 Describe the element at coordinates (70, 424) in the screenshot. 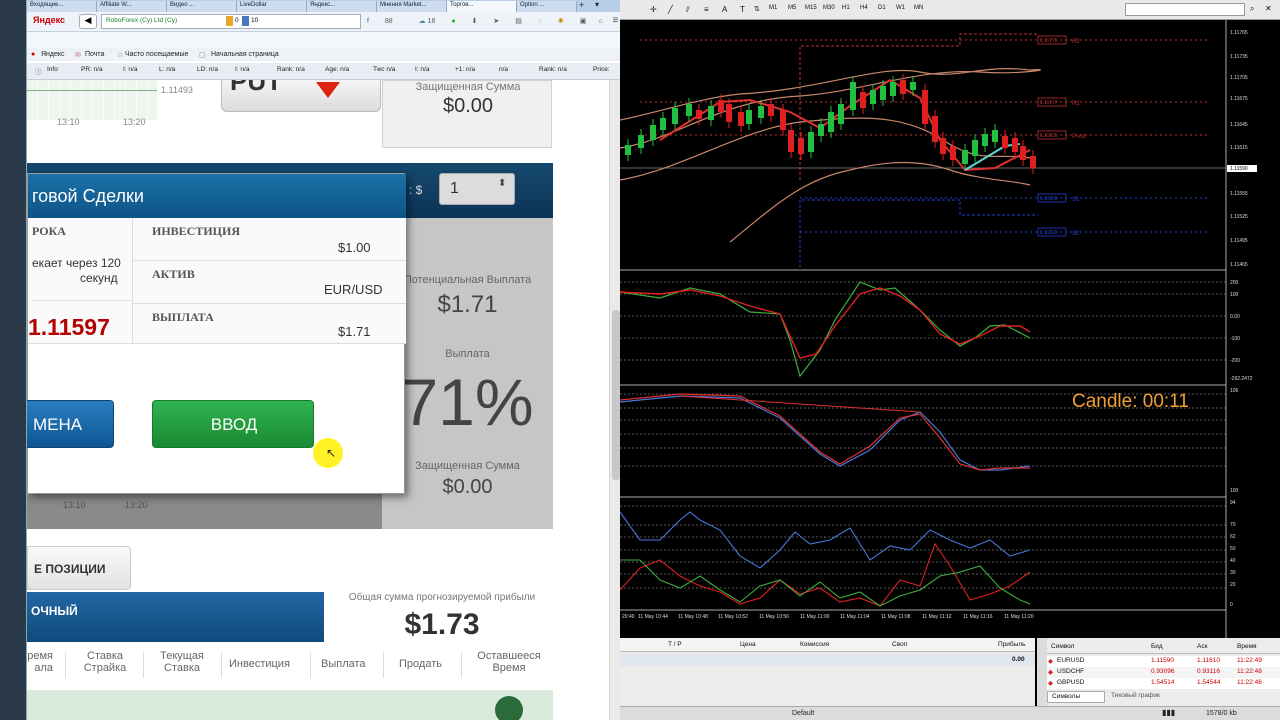

I see `cancel-button: МЕНА` at that location.